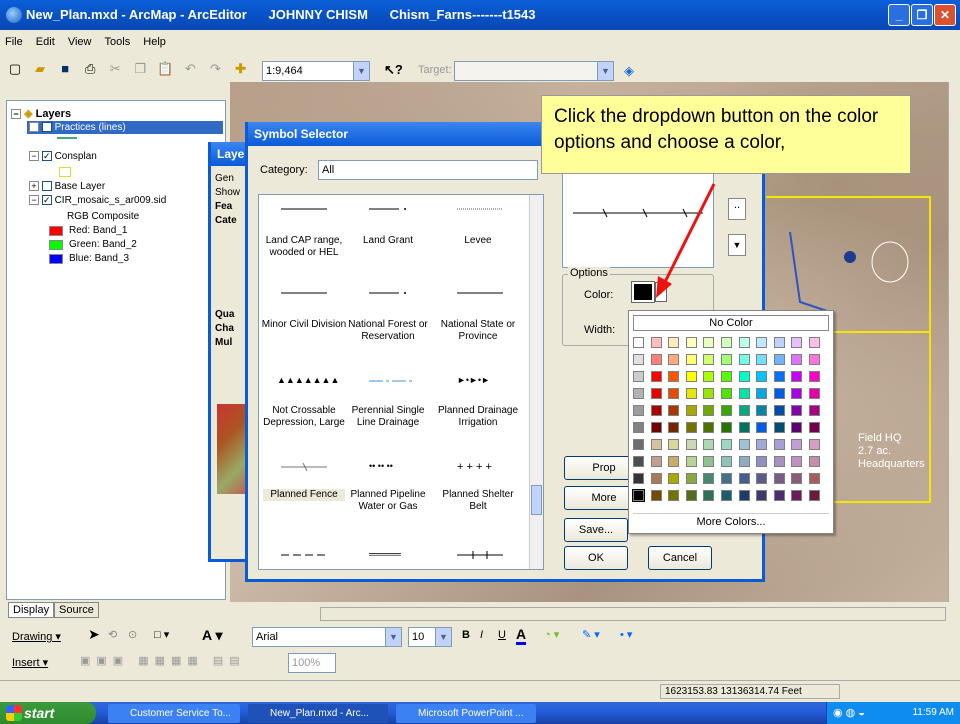 This screenshot has width=960, height=724. What do you see at coordinates (954, 342) in the screenshot?
I see `map-vertical-scrollbar` at bounding box center [954, 342].